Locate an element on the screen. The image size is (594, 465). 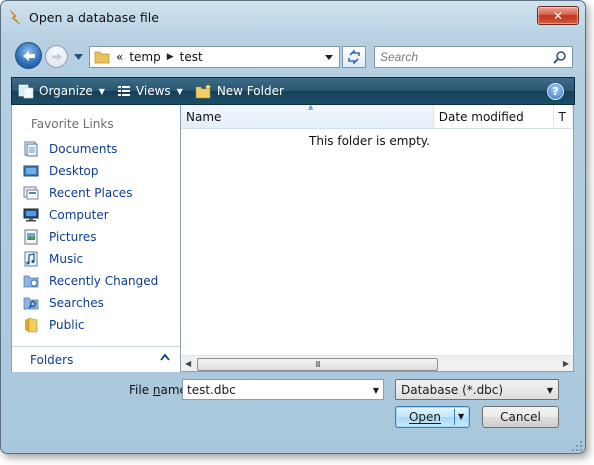
address-dropdown is located at coordinates (329, 57).